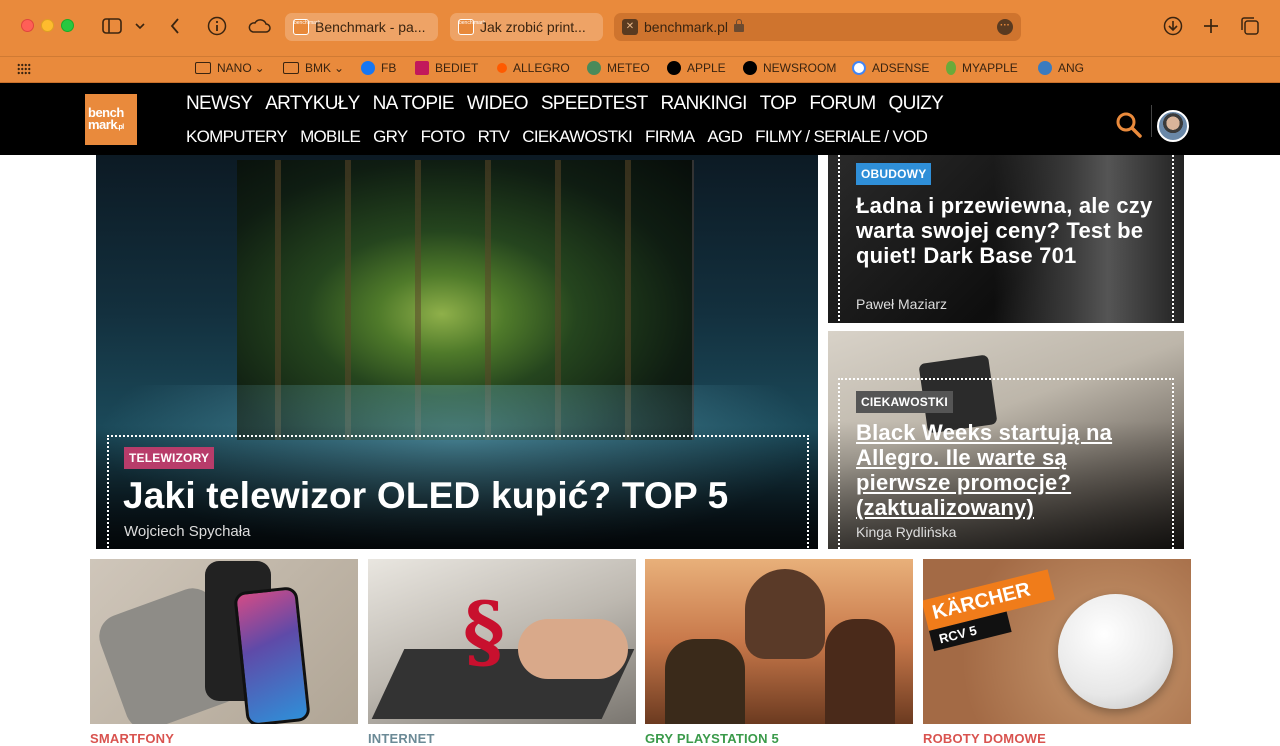 The width and height of the screenshot is (1280, 746). I want to click on download-icon, so click(1173, 26).